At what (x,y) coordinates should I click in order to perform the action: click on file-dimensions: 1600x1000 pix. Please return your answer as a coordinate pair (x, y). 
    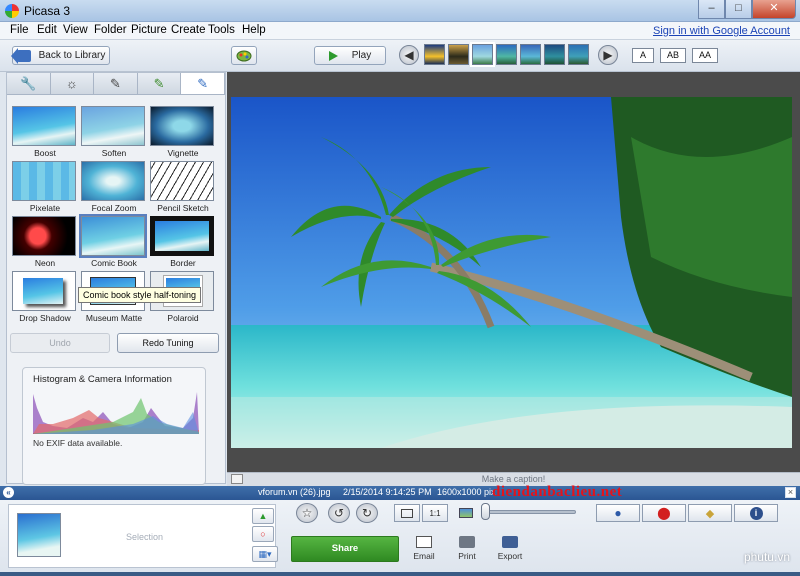
    Looking at the image, I should click on (466, 492).